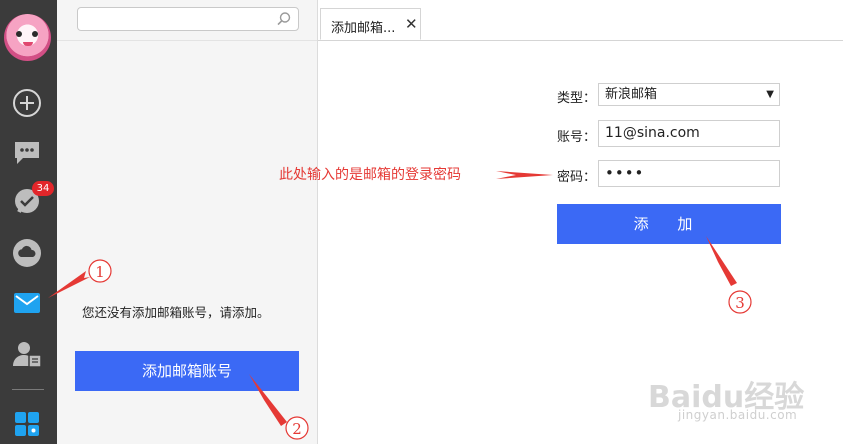 The height and width of the screenshot is (444, 843). Describe the element at coordinates (740, 303) in the screenshot. I see `step-3-number: 3` at that location.